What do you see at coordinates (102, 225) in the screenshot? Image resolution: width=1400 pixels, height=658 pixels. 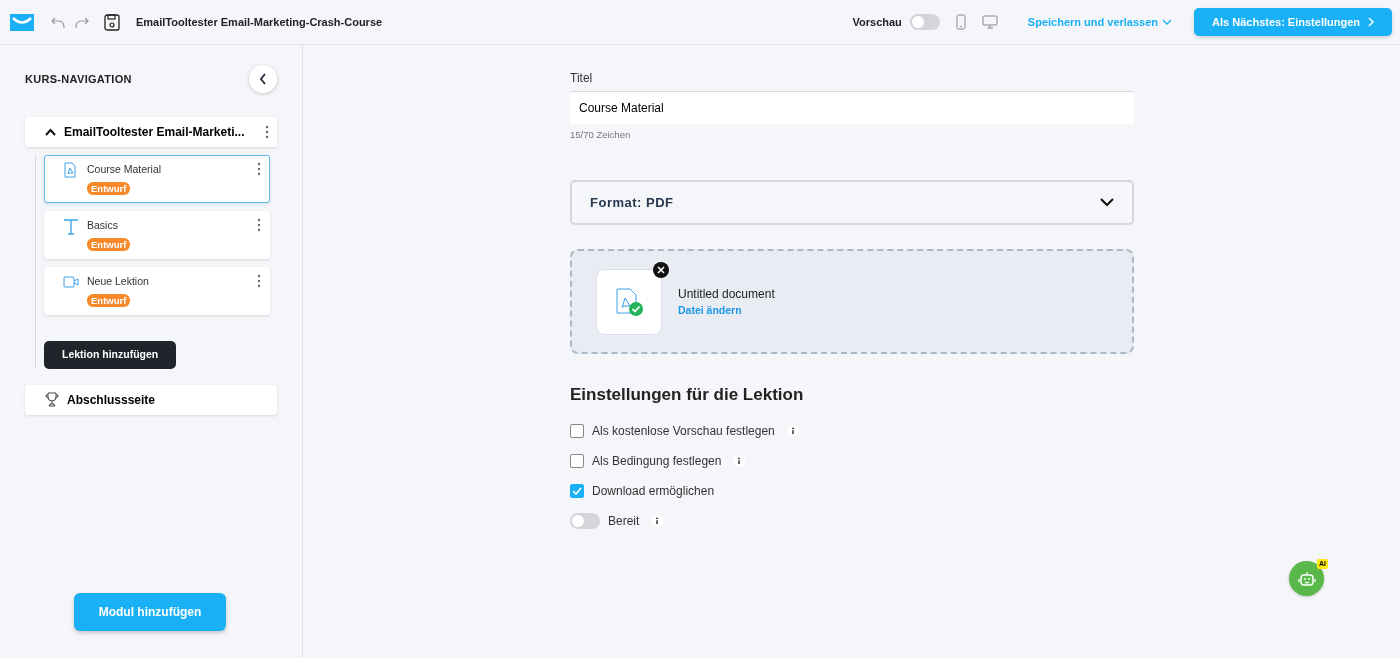 I see `lesson-title: Basics` at bounding box center [102, 225].